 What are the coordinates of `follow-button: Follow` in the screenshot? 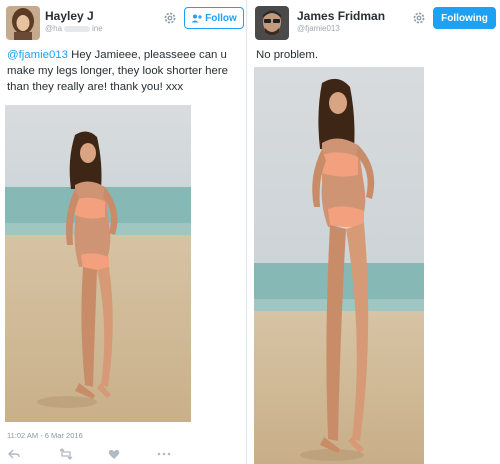 It's located at (214, 18).